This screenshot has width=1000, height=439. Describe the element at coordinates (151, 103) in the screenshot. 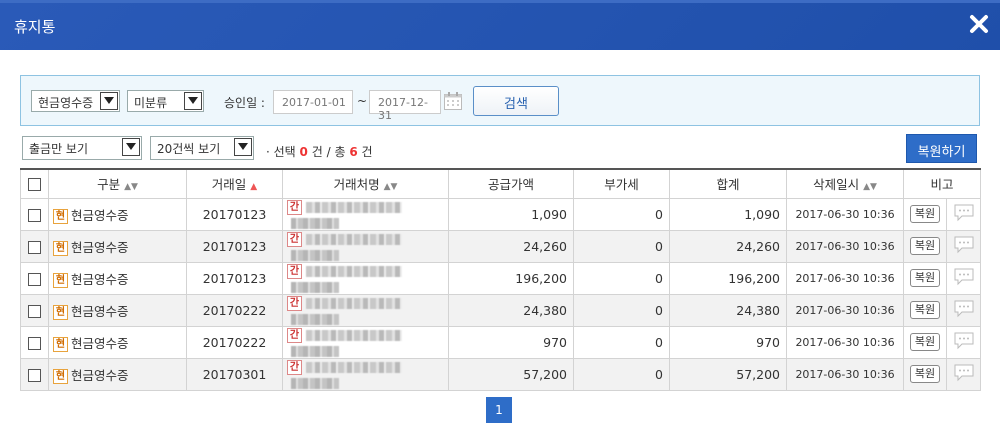

I see `category-value: 미분류` at that location.